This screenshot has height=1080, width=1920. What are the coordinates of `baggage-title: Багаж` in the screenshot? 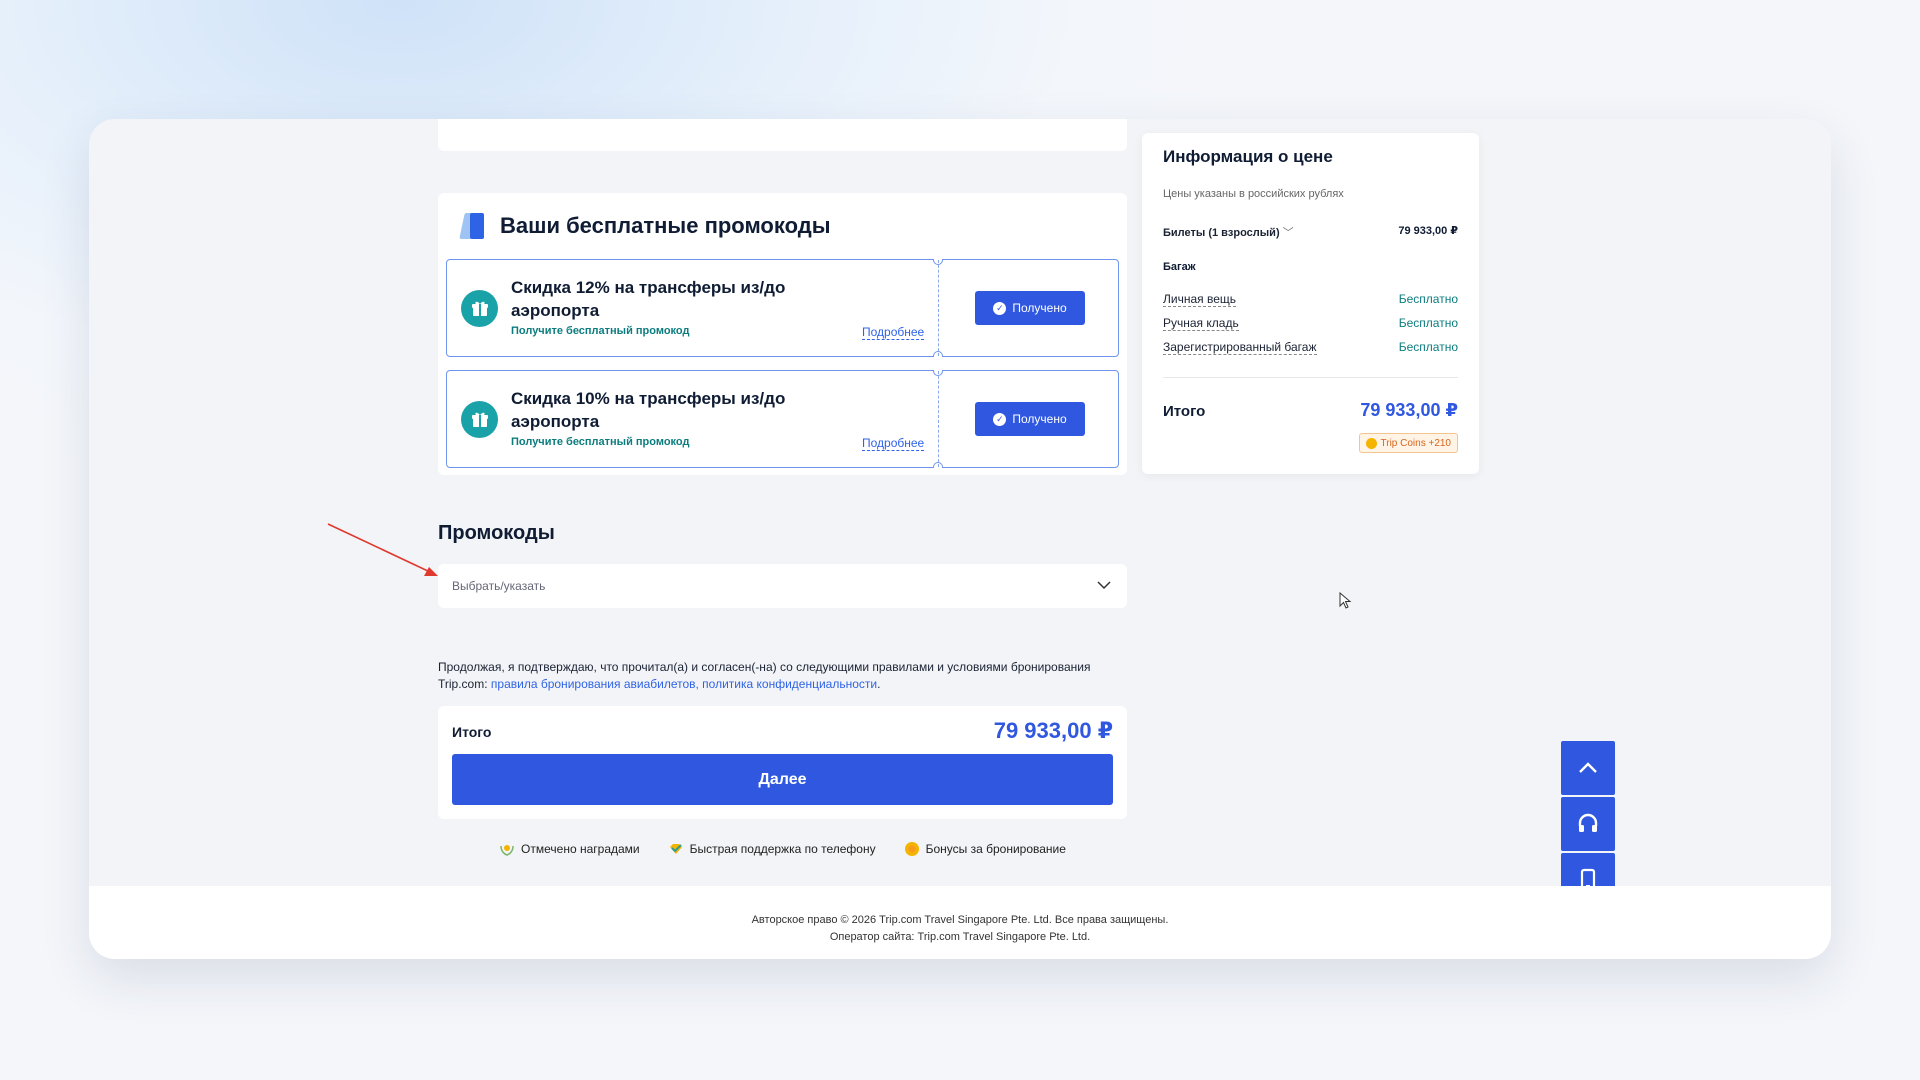 It's located at (1179, 267).